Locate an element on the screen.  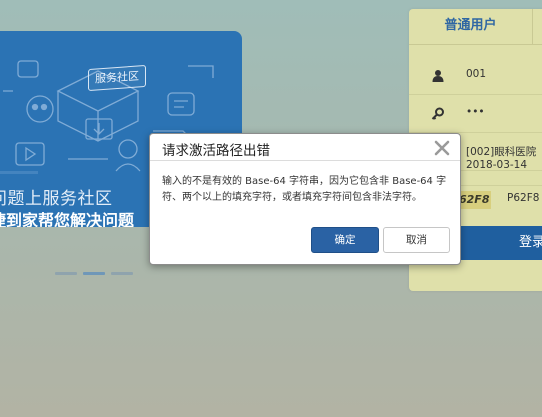
carousel-indicators is located at coordinates (94, 273).